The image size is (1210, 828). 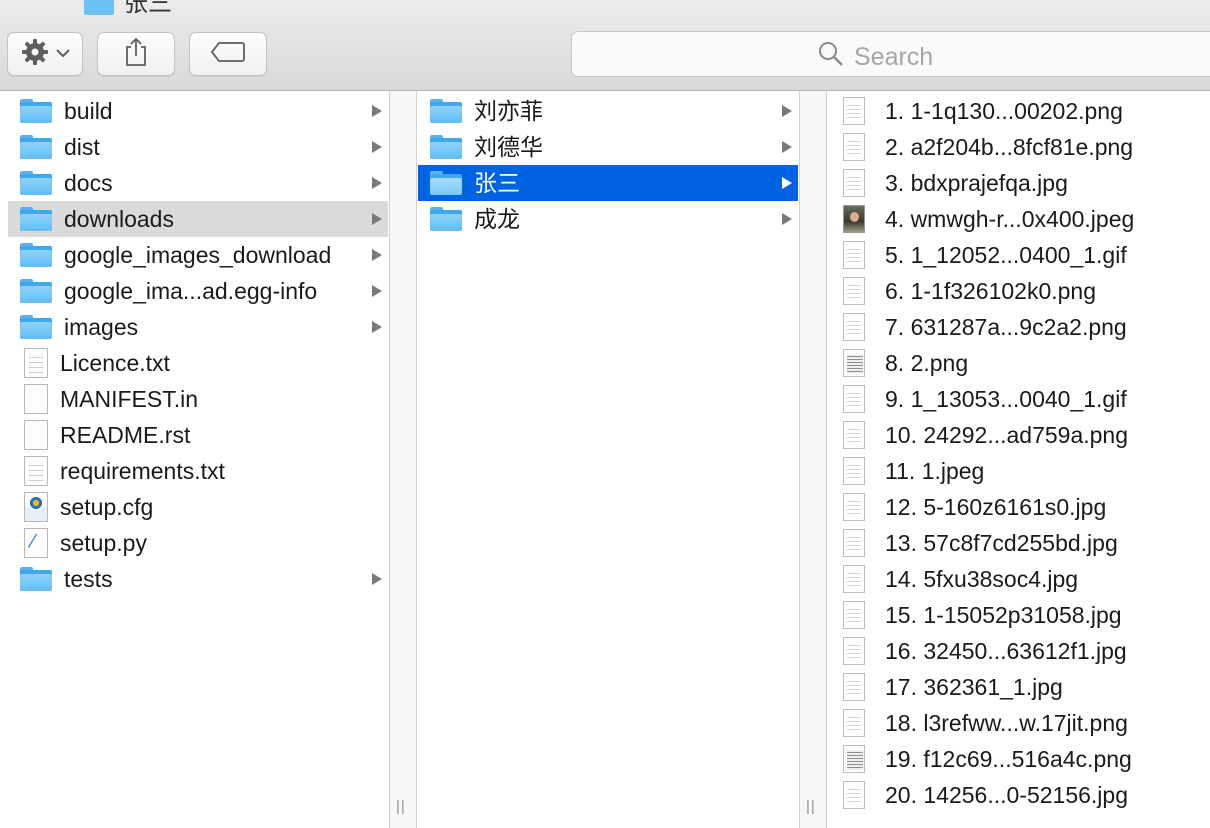 I want to click on file-row: 3. bdxprajefqa.jpg, so click(x=1022, y=183).